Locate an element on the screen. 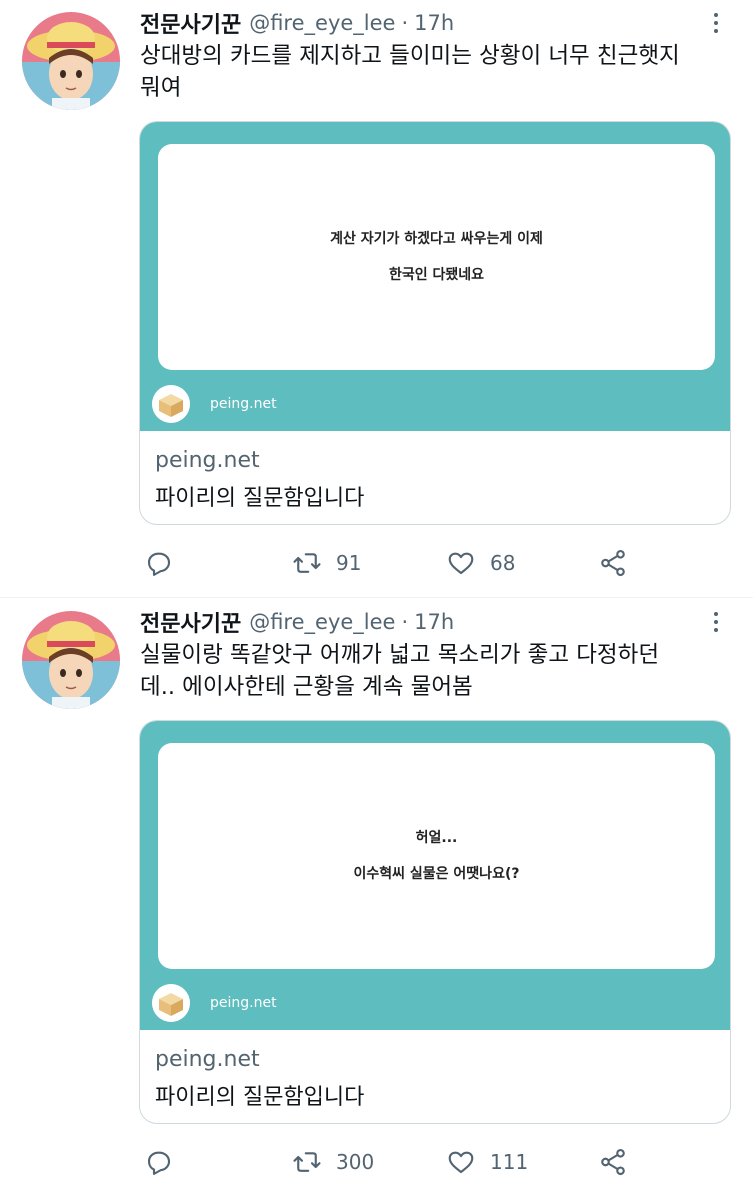 This screenshot has height=1200, width=753. tweet-text-line: 실물이랑 똑같앗구 어깨가 넓고 목소리가 좋고 다정하던 is located at coordinates (400, 655).